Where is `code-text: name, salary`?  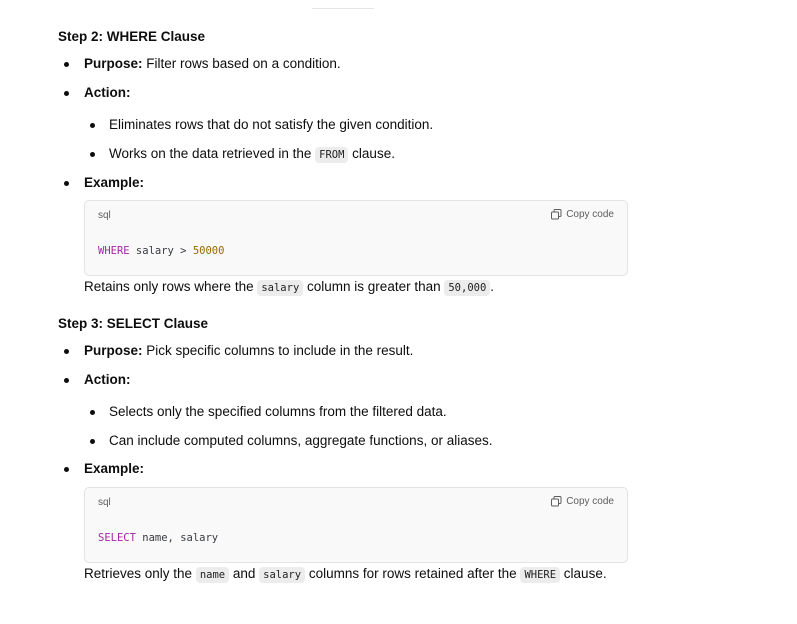 code-text: name, salary is located at coordinates (177, 538).